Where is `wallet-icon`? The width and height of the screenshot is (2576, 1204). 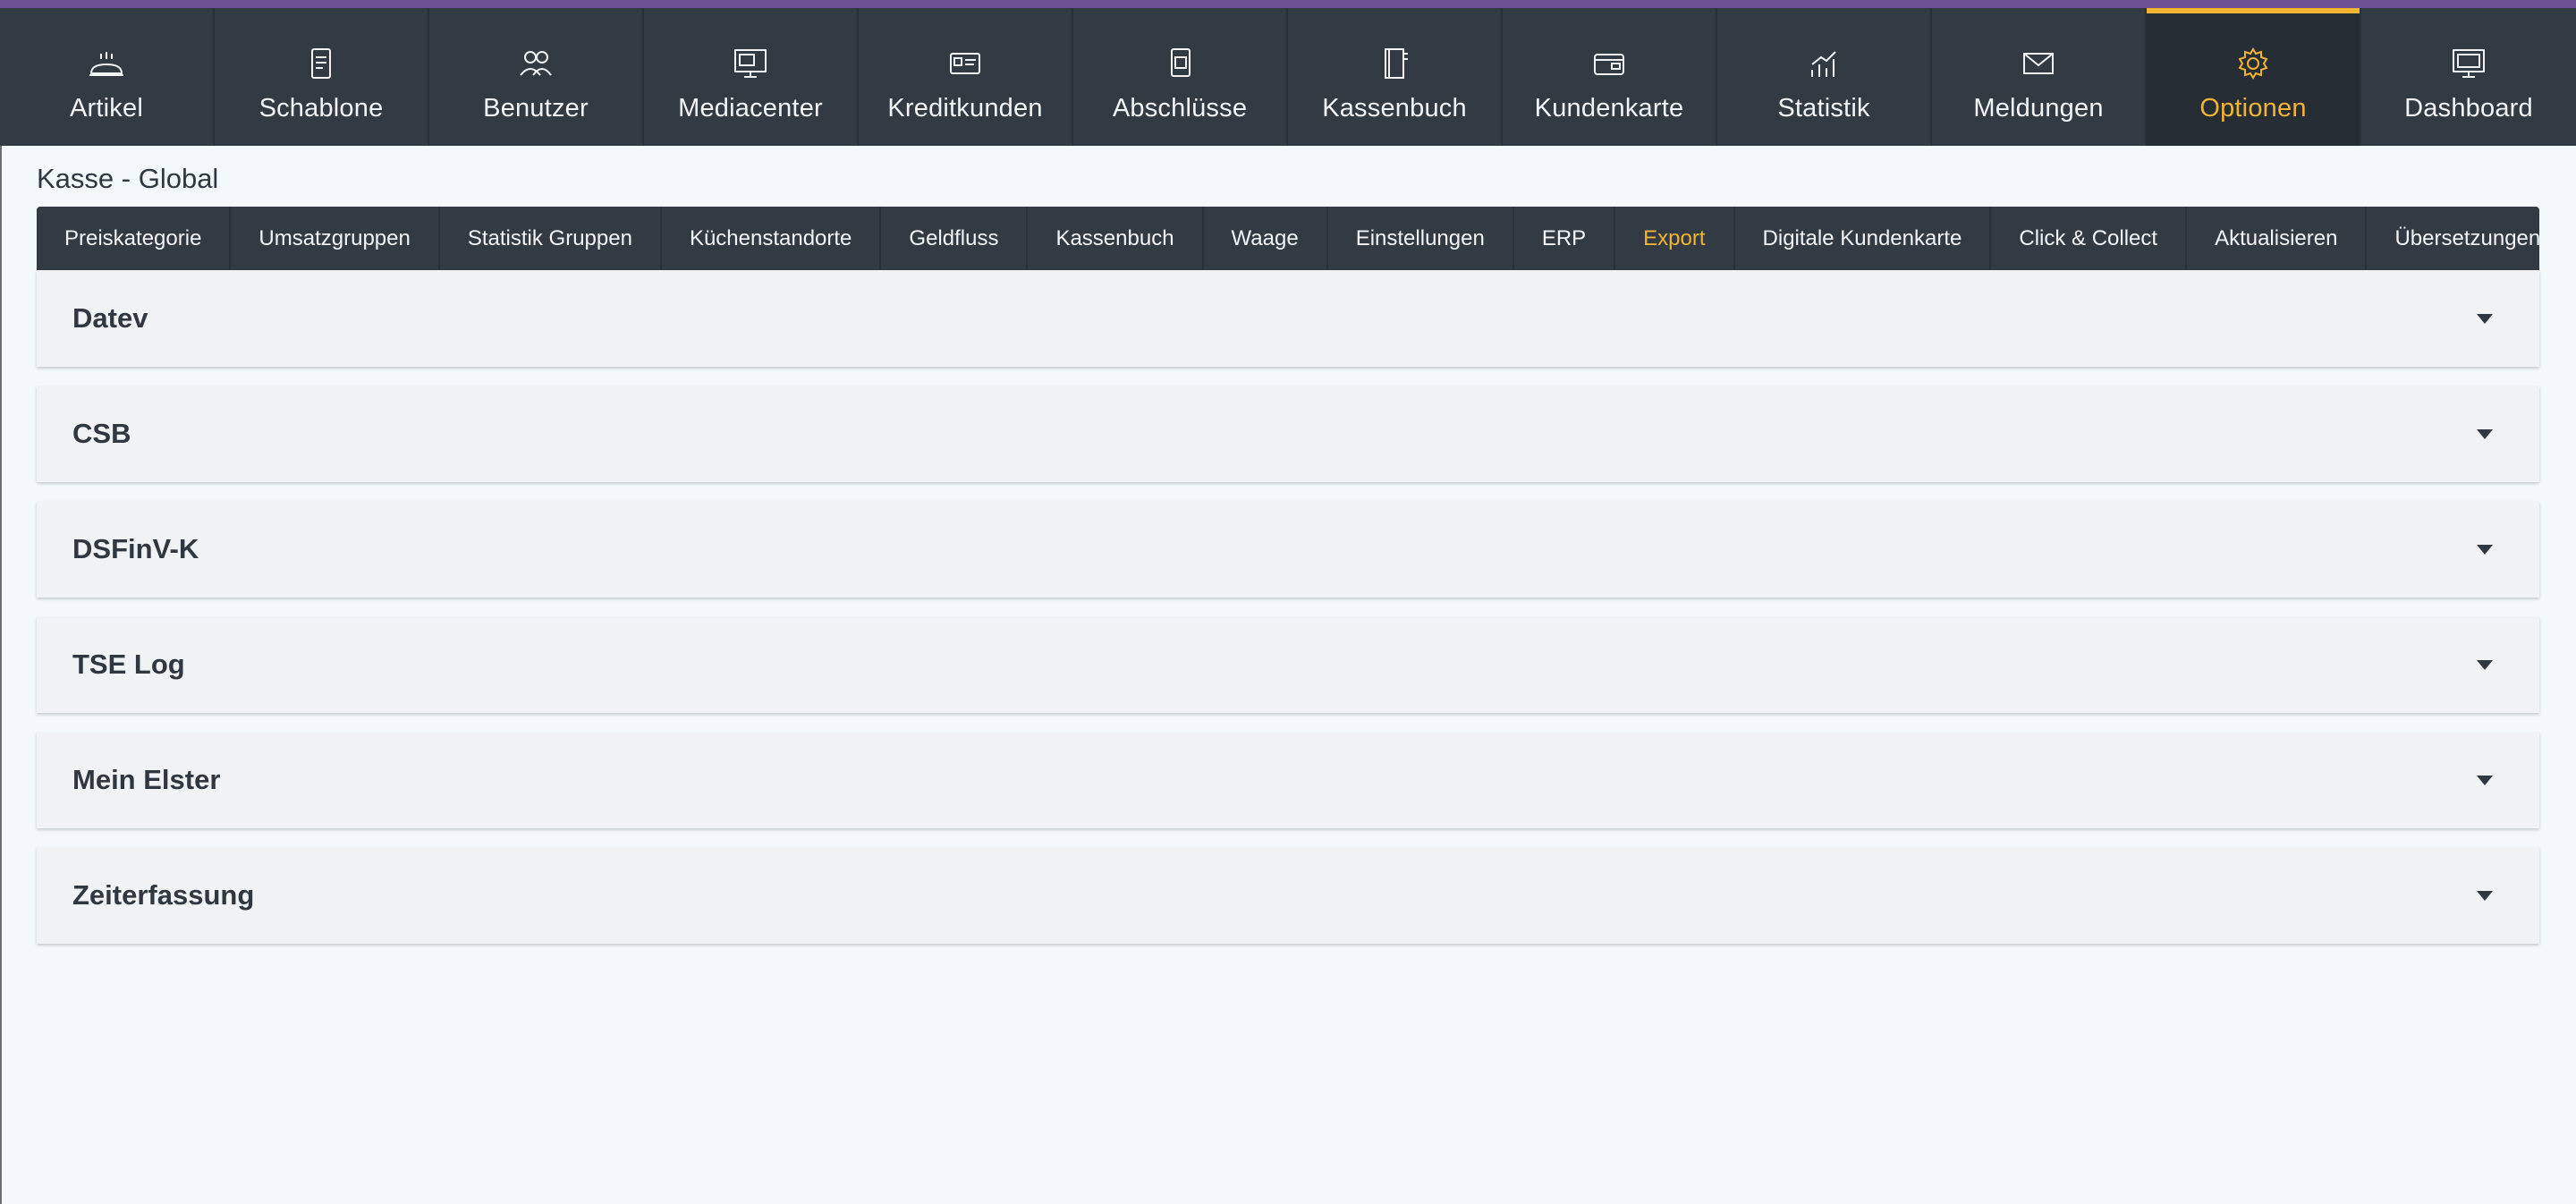
wallet-icon is located at coordinates (1609, 64).